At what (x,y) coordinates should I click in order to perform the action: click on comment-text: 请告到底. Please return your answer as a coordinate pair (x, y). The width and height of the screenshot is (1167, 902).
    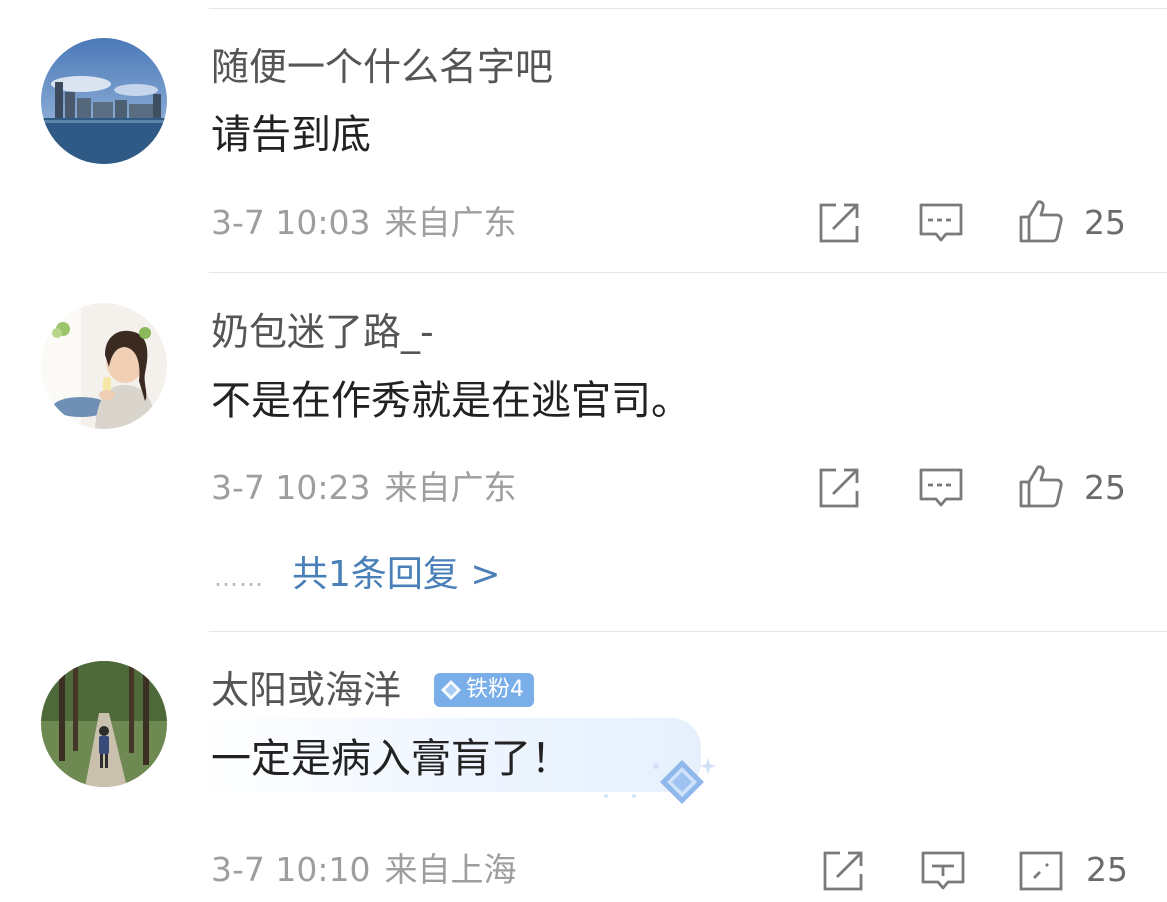
    Looking at the image, I should click on (291, 135).